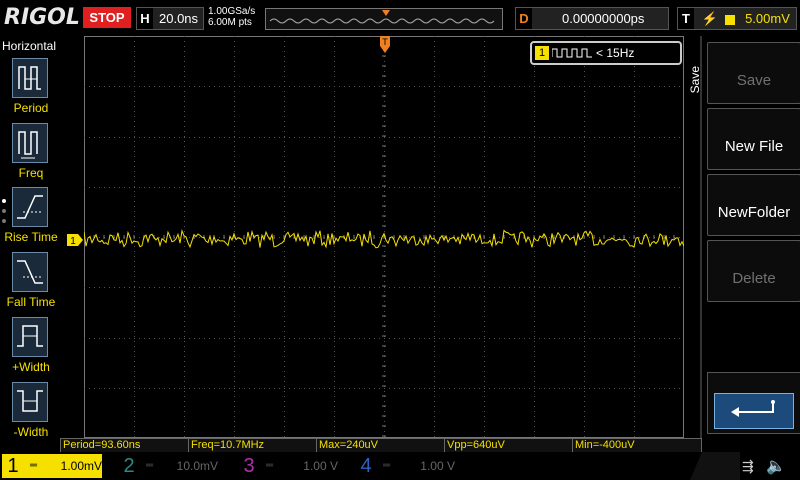 Image resolution: width=800 pixels, height=480 pixels. What do you see at coordinates (31, 173) in the screenshot?
I see `menu-item-label: Freq` at bounding box center [31, 173].